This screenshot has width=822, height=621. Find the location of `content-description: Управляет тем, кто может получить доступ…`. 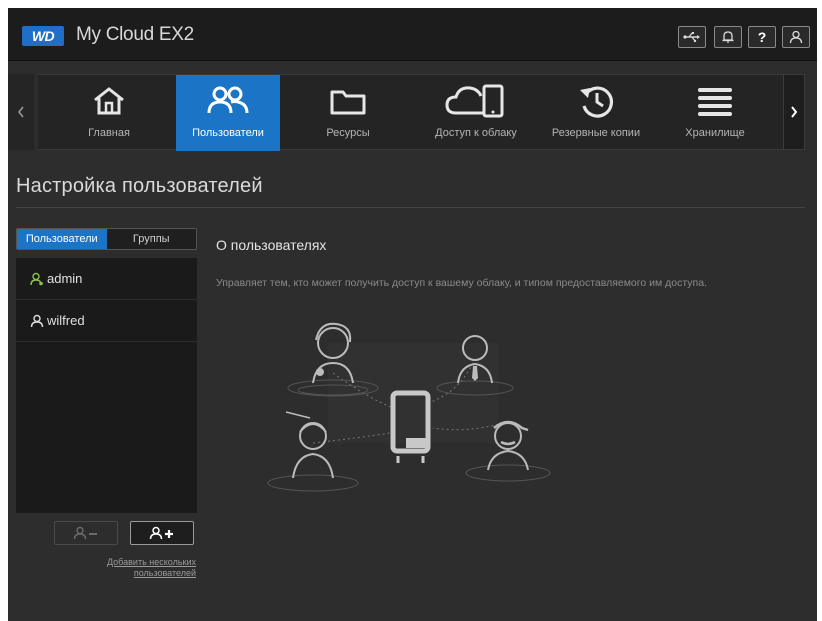

content-description: Управляет тем, кто может получить доступ… is located at coordinates (461, 283).